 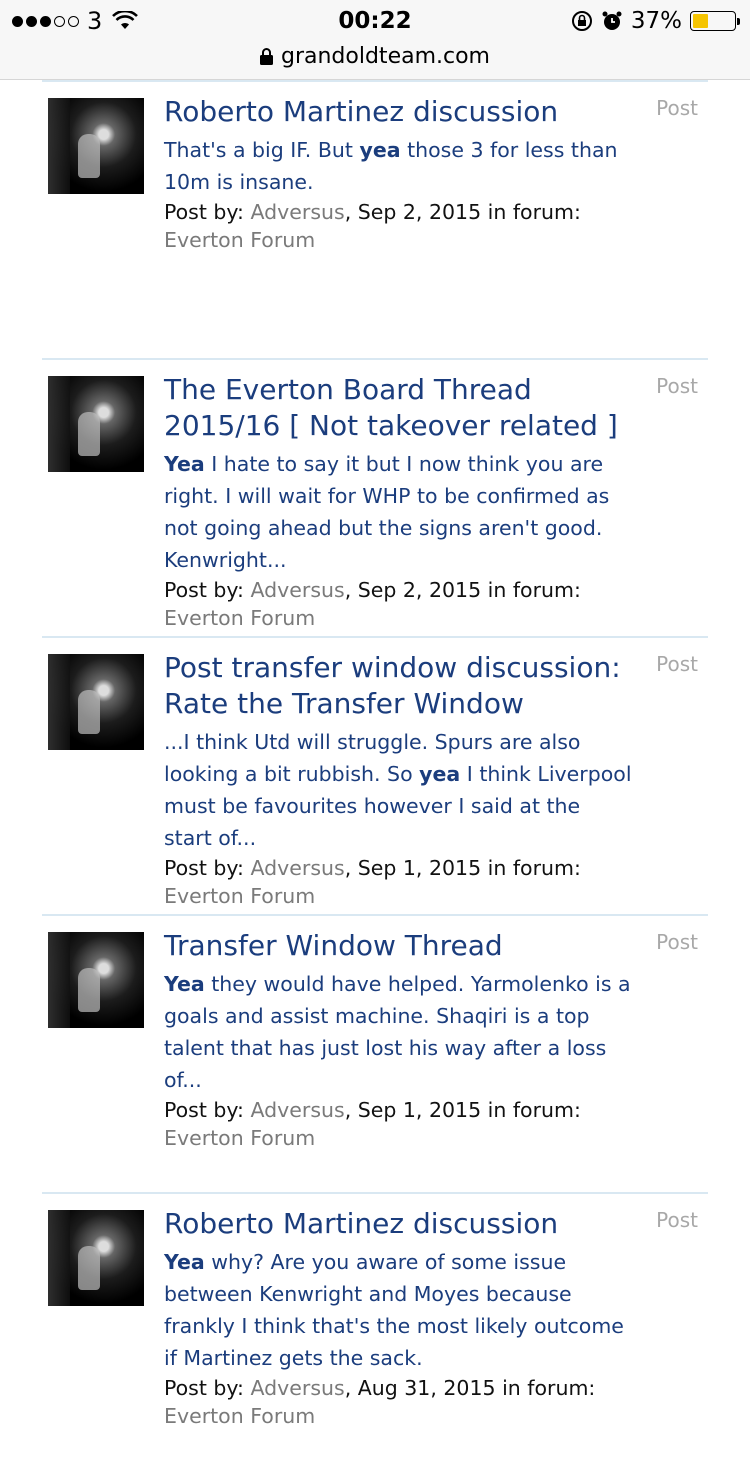 I want to click on address-bar: grandoldteam.com, so click(x=375, y=56).